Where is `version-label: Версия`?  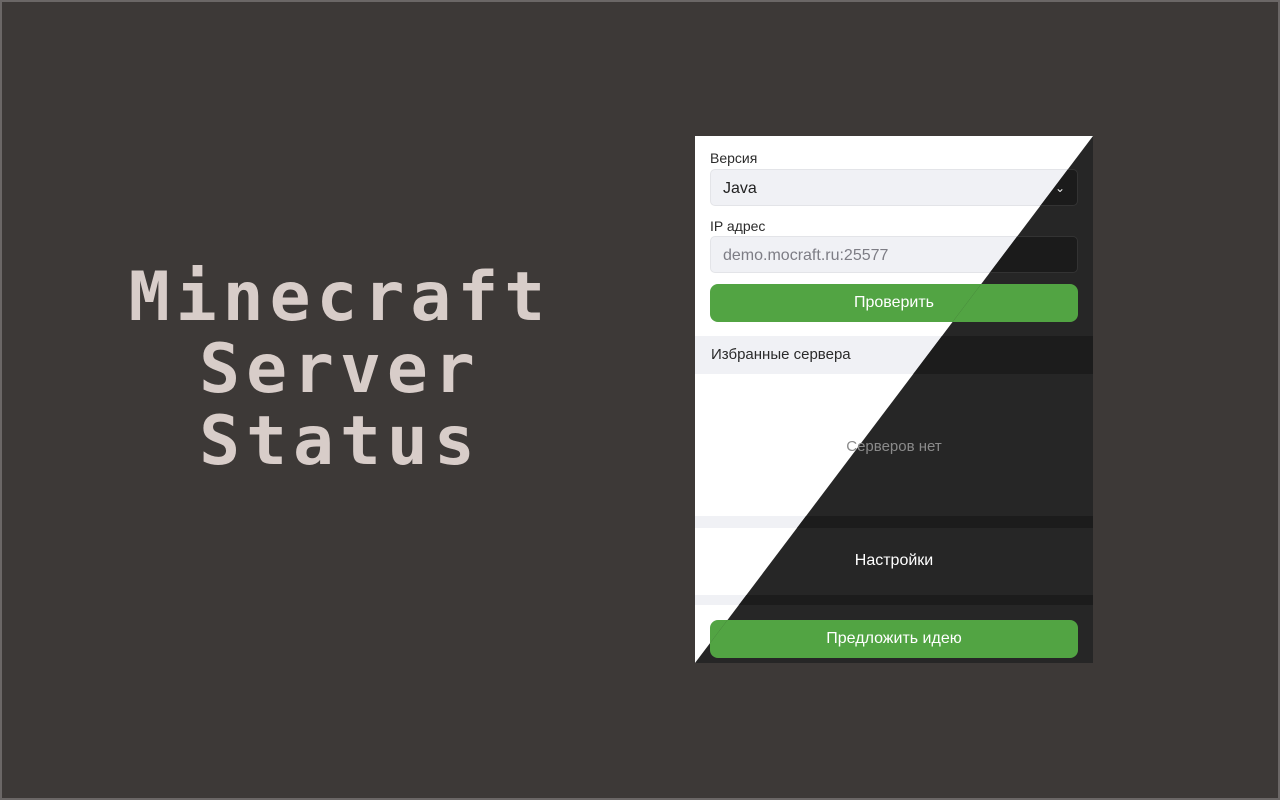 version-label: Версия is located at coordinates (734, 158).